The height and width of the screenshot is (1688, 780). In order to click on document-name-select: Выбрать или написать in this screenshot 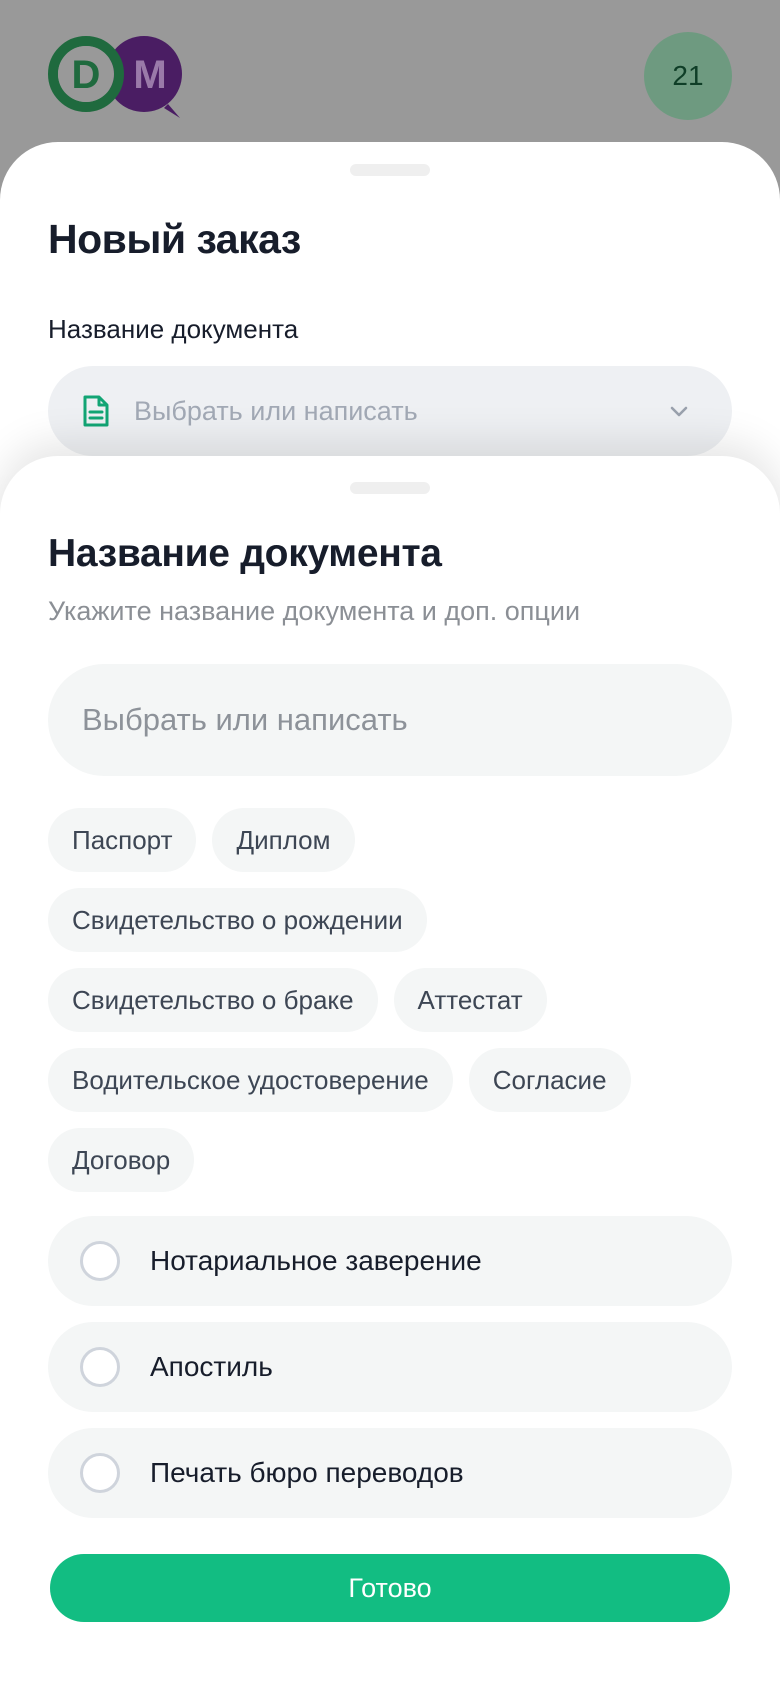, I will do `click(390, 411)`.